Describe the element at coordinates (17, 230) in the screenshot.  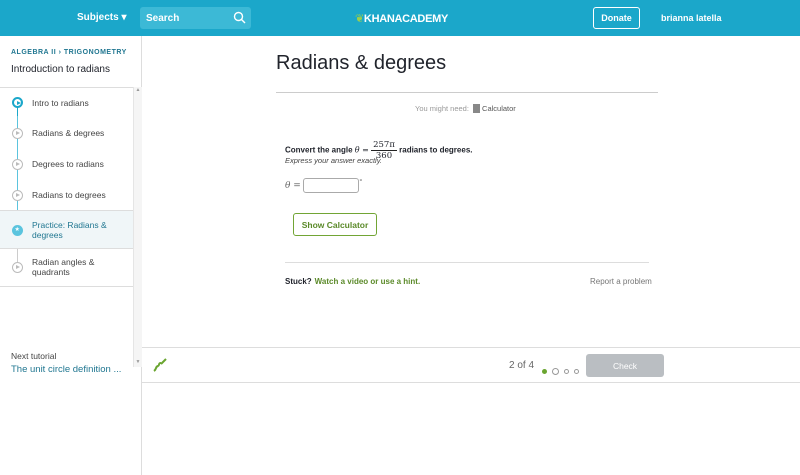
I see `star-icon` at that location.